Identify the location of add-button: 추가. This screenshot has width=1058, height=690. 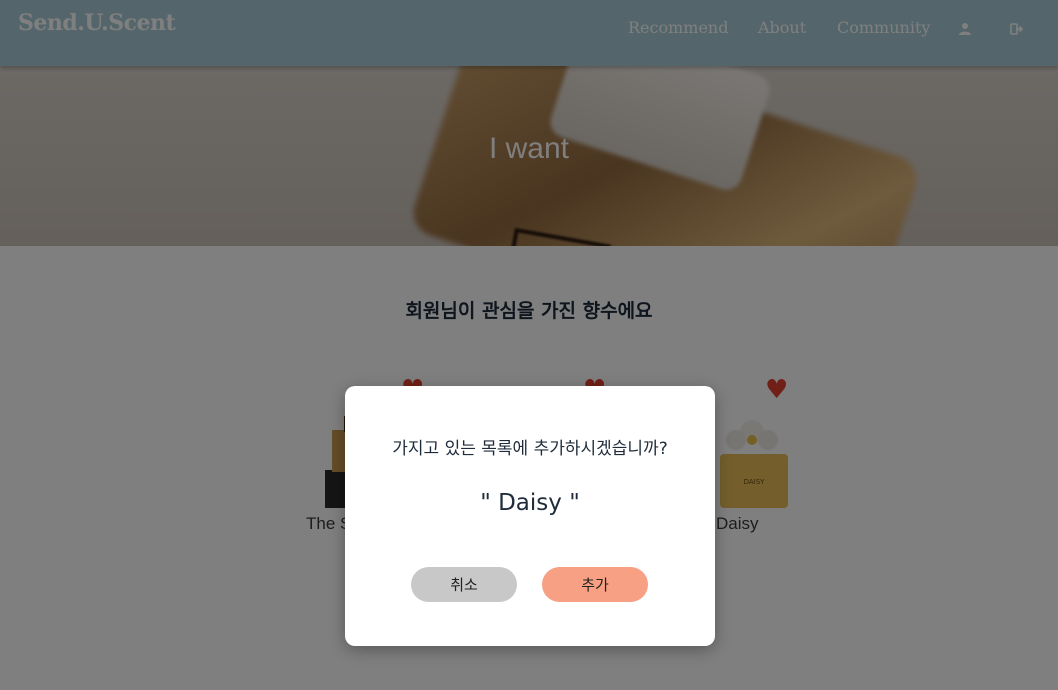
(595, 584).